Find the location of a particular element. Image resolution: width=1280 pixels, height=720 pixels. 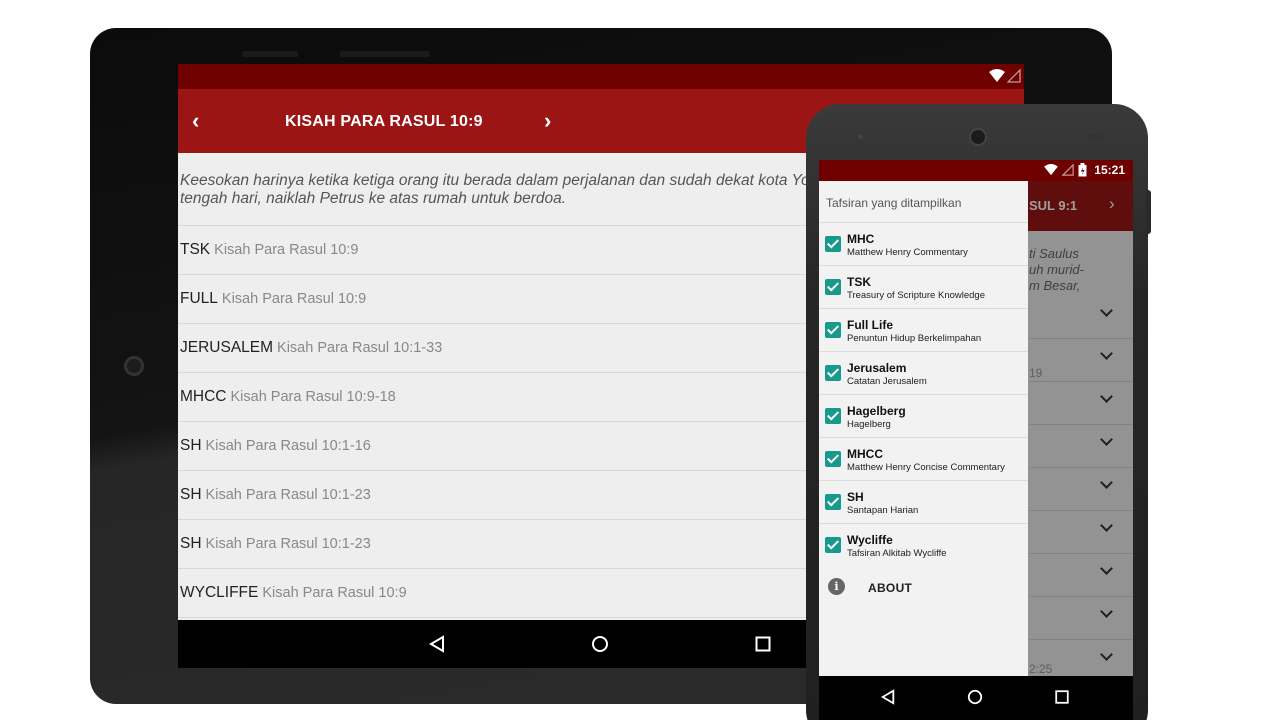

drawer-item-sh: SH Santapan Harian is located at coordinates (923, 502).